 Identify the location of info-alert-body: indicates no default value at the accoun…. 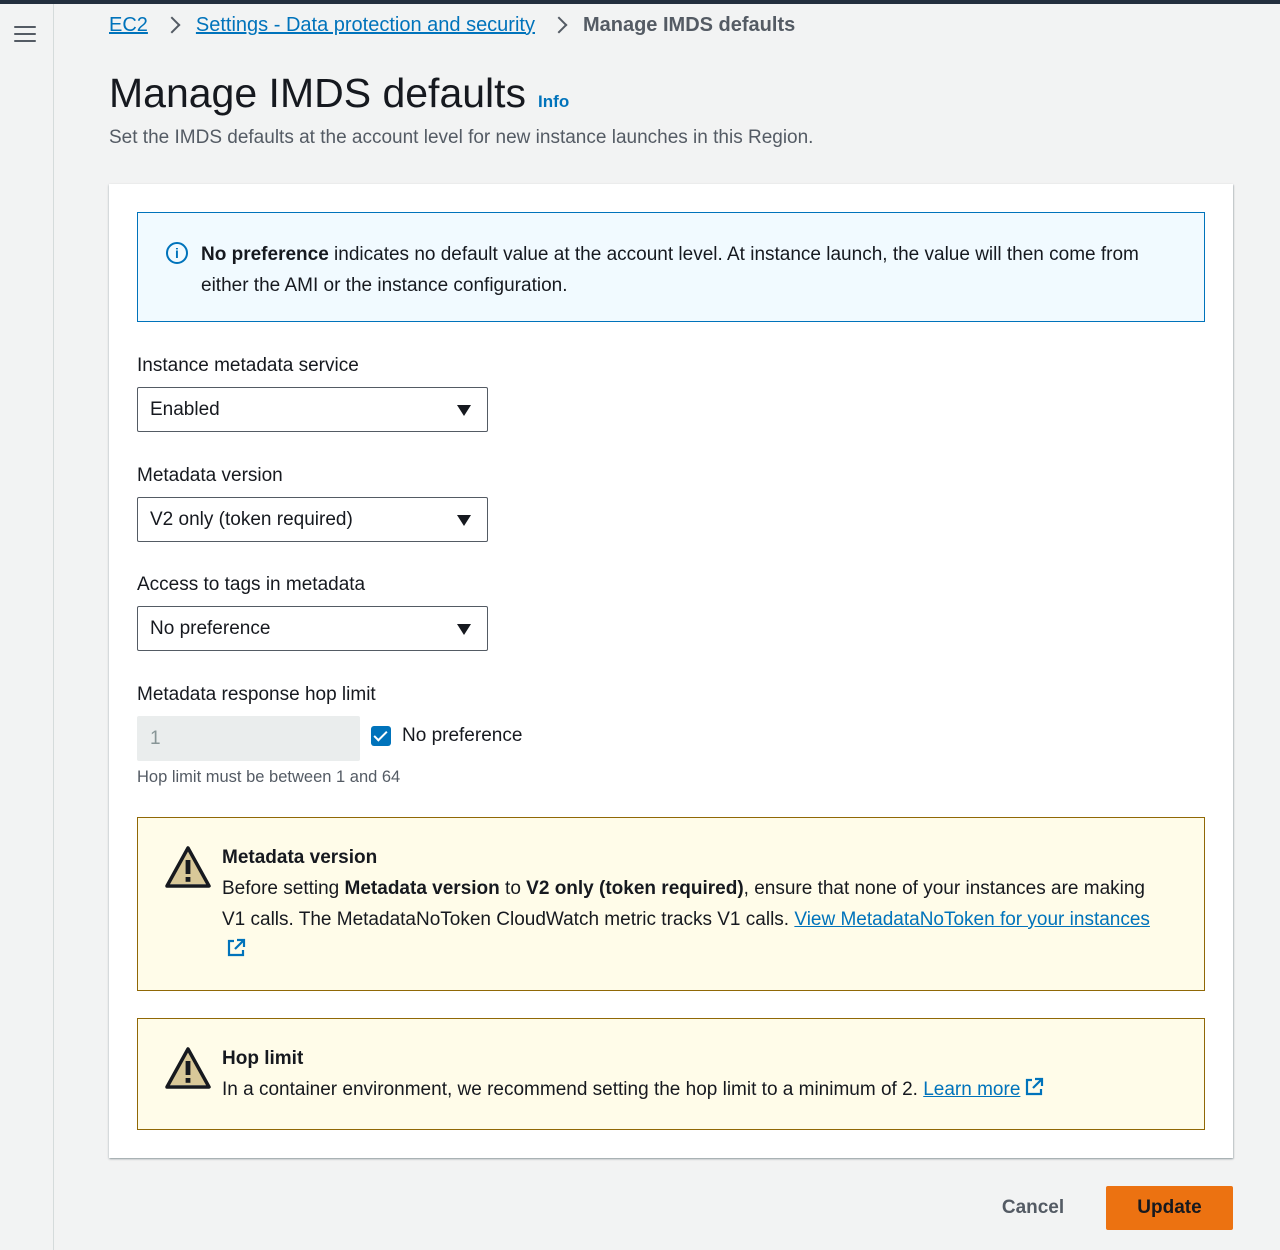
(670, 270).